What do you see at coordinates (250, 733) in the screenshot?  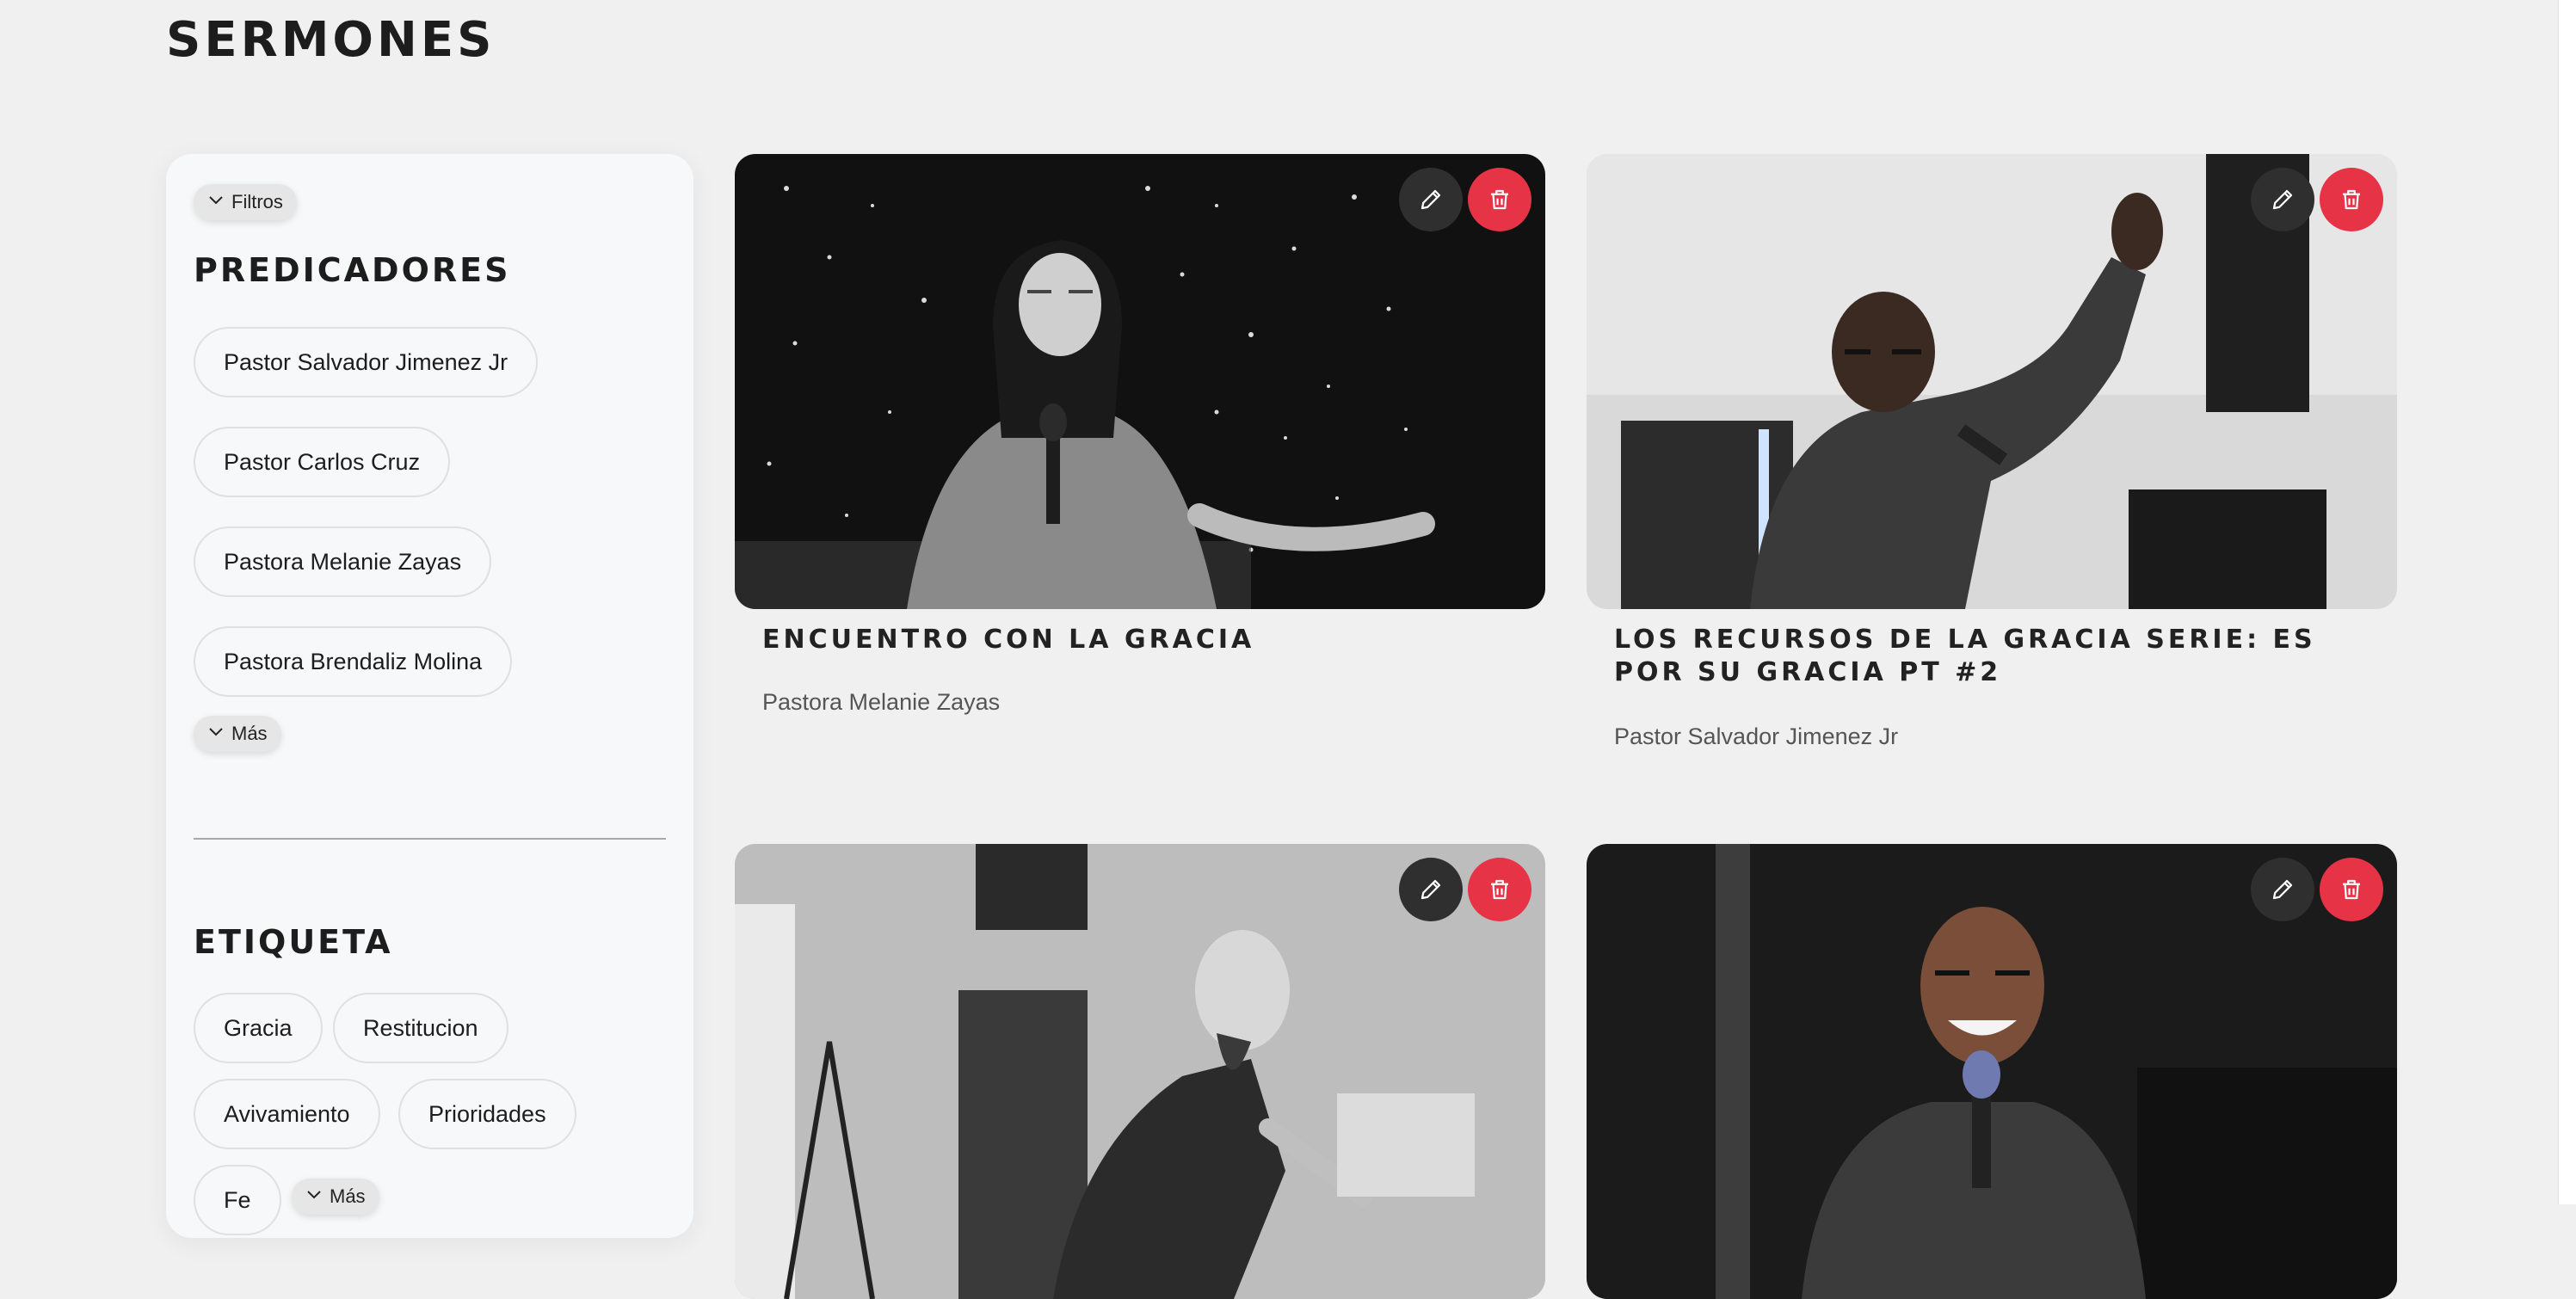 I see `preachers-more-label: Más` at bounding box center [250, 733].